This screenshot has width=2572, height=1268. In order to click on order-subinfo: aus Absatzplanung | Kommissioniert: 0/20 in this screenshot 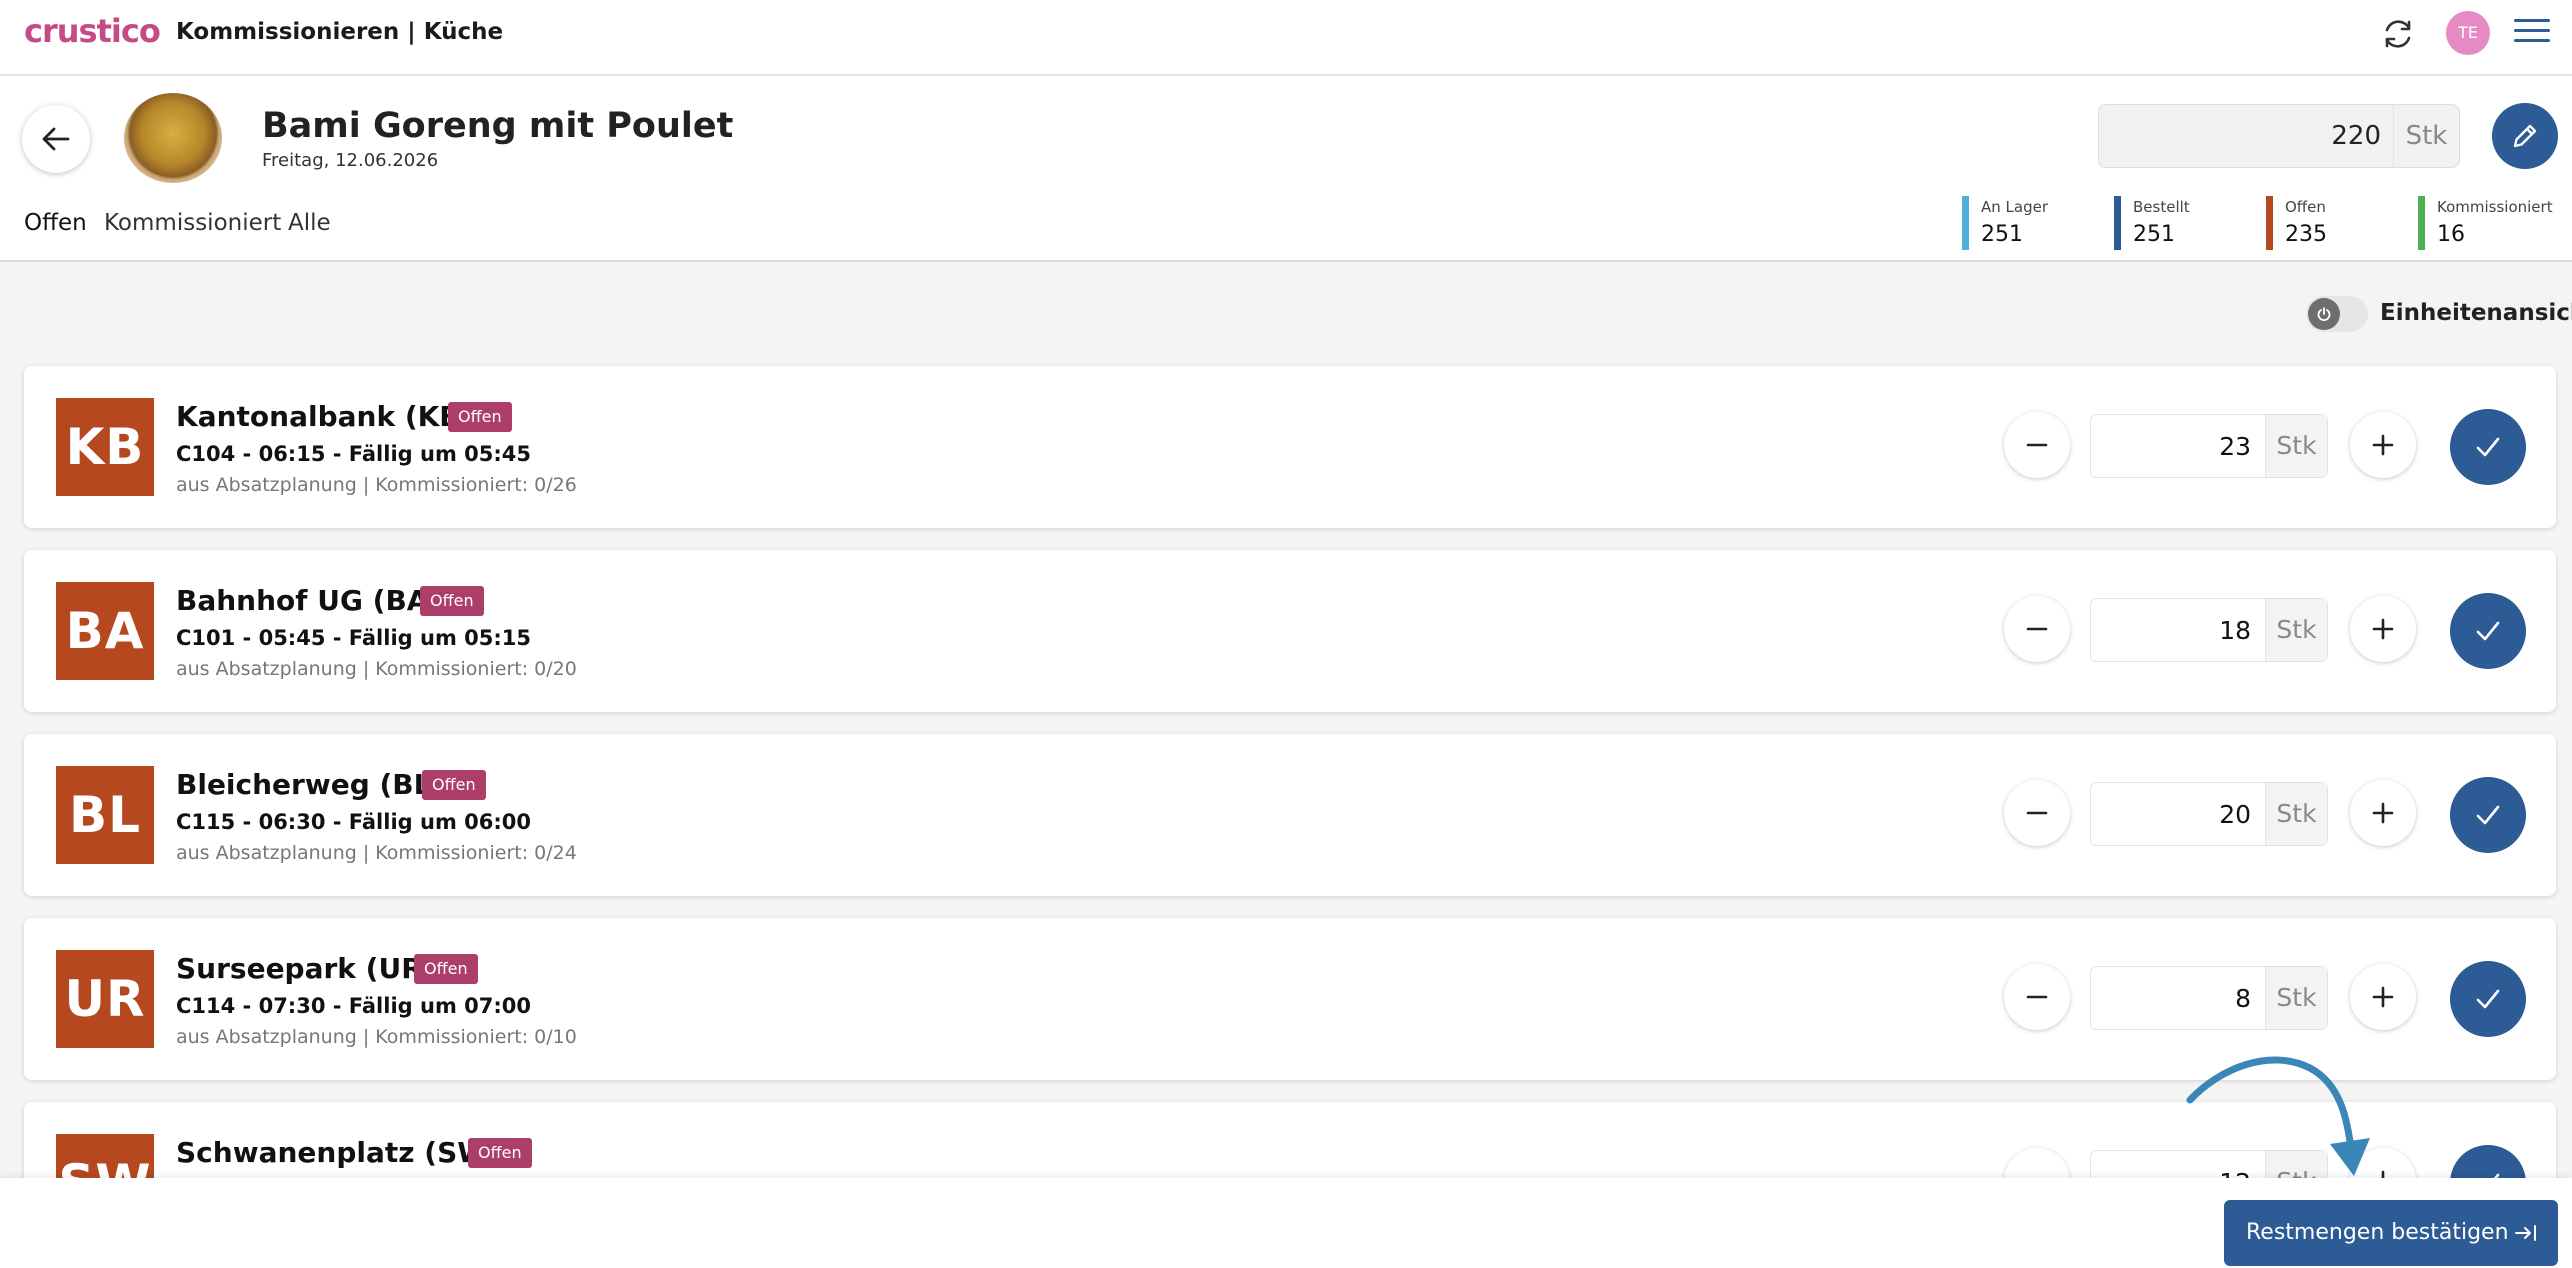, I will do `click(376, 669)`.